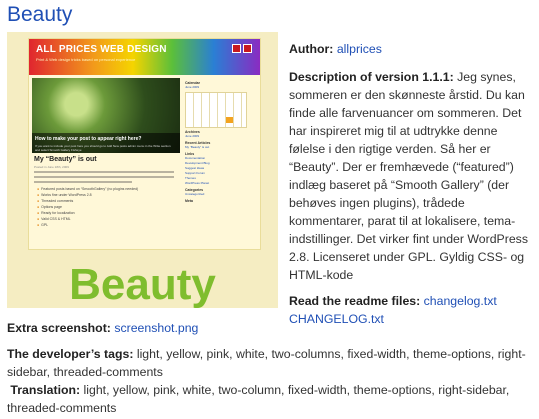 The width and height of the screenshot is (539, 419). Describe the element at coordinates (45, 390) in the screenshot. I see `translation-label: Translation:` at that location.